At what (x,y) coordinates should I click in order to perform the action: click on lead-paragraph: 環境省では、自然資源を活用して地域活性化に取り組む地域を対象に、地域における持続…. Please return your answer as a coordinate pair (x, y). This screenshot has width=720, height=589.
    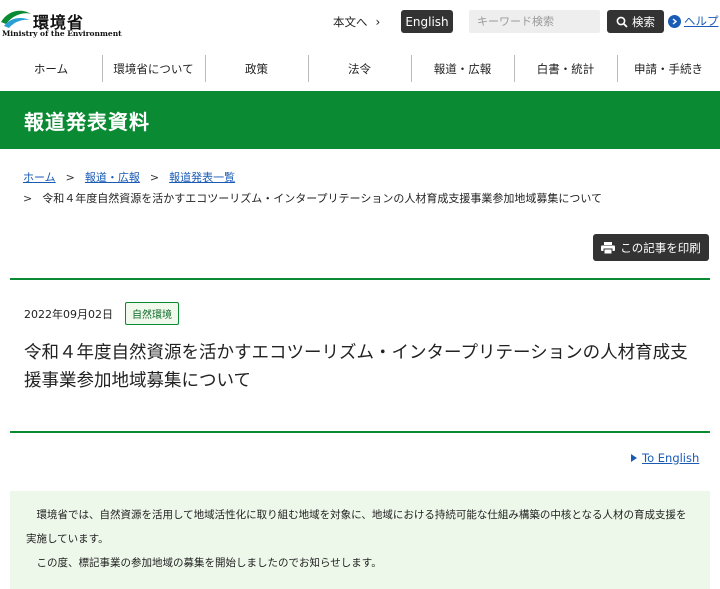
    Looking at the image, I should click on (356, 526).